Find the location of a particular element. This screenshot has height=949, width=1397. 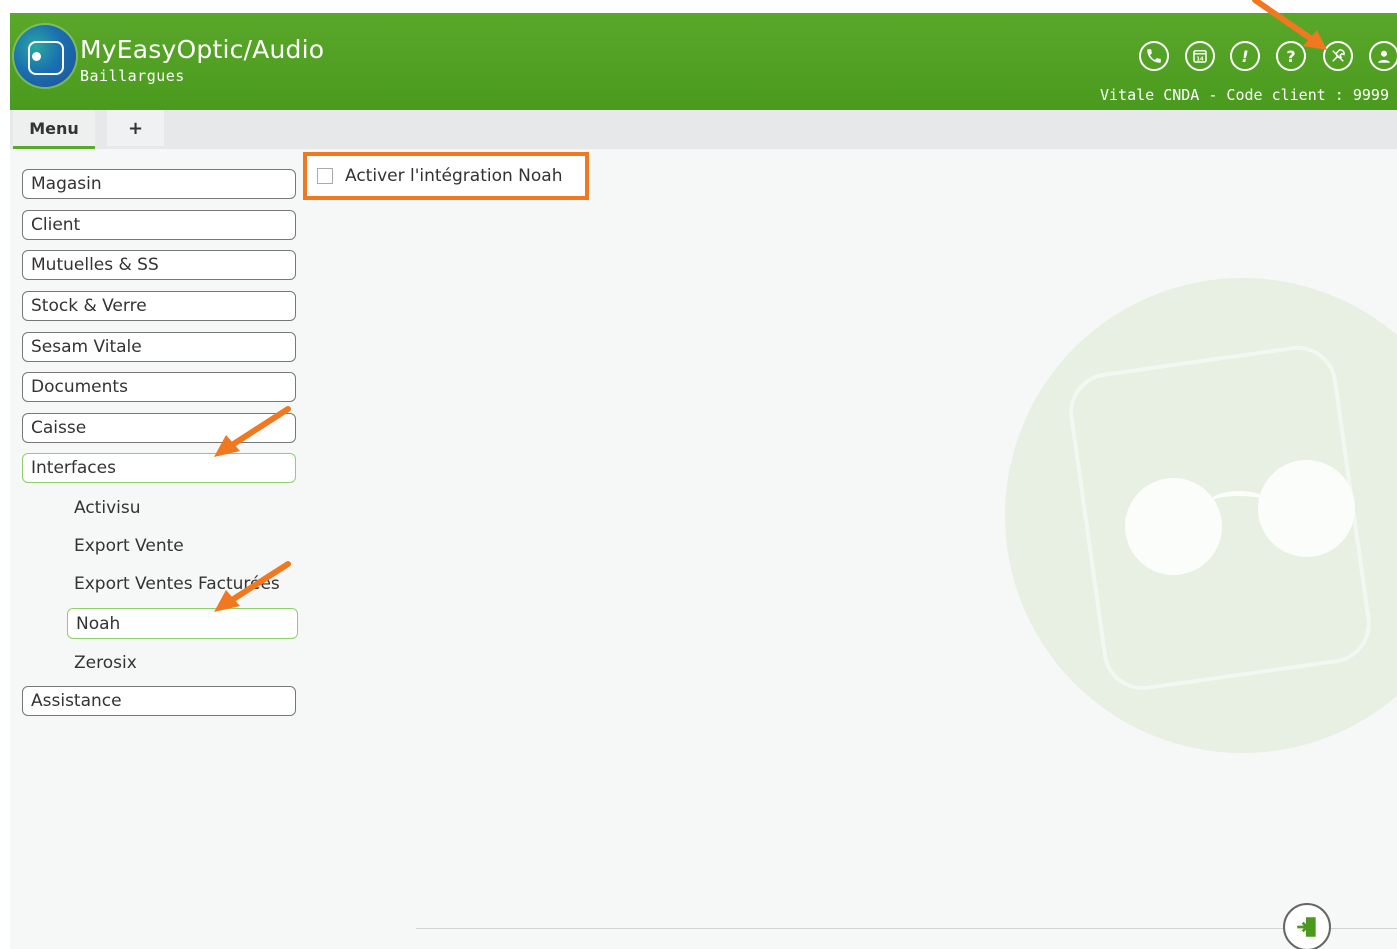

svg-text: 14 is located at coordinates (1200, 60).